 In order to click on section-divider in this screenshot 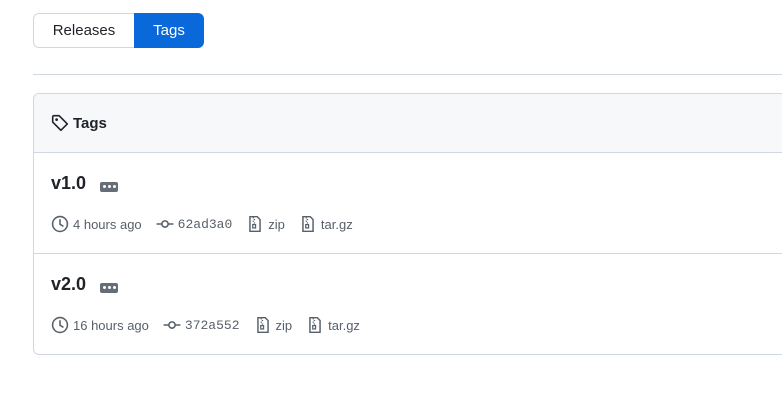, I will do `click(407, 74)`.